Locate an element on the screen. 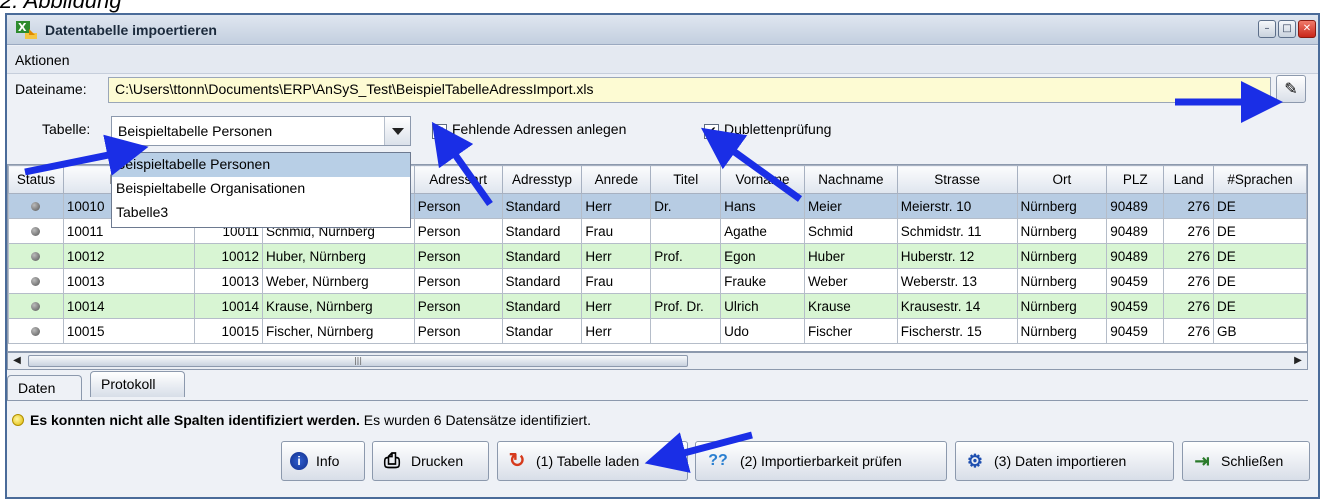 This screenshot has width=1325, height=499. gear-icon: ⚙ is located at coordinates (975, 461).